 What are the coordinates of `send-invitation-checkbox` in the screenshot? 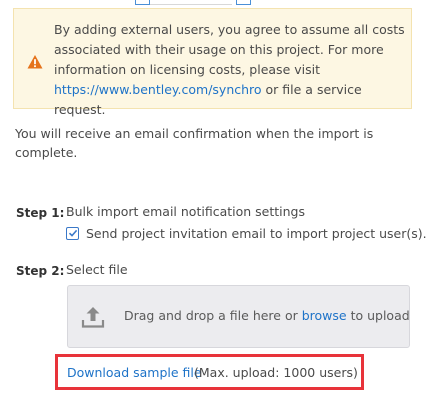 It's located at (72, 233).